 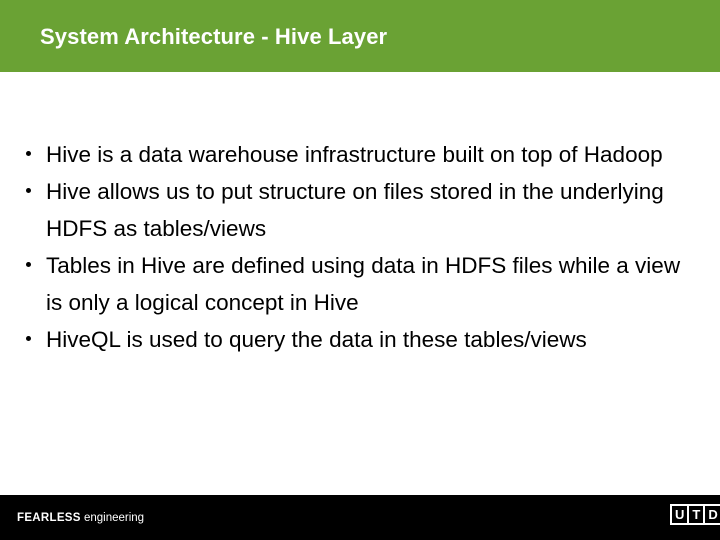 What do you see at coordinates (214, 36) in the screenshot?
I see `slide-title: System Architecture - Hive Layer` at bounding box center [214, 36].